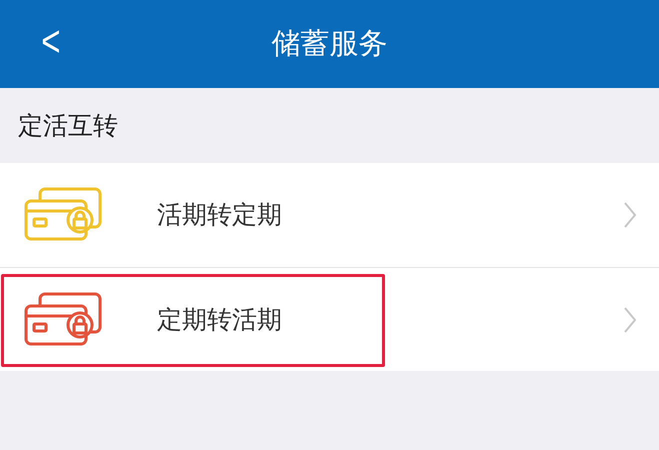  Describe the element at coordinates (50, 42) in the screenshot. I see `back-button: <` at that location.